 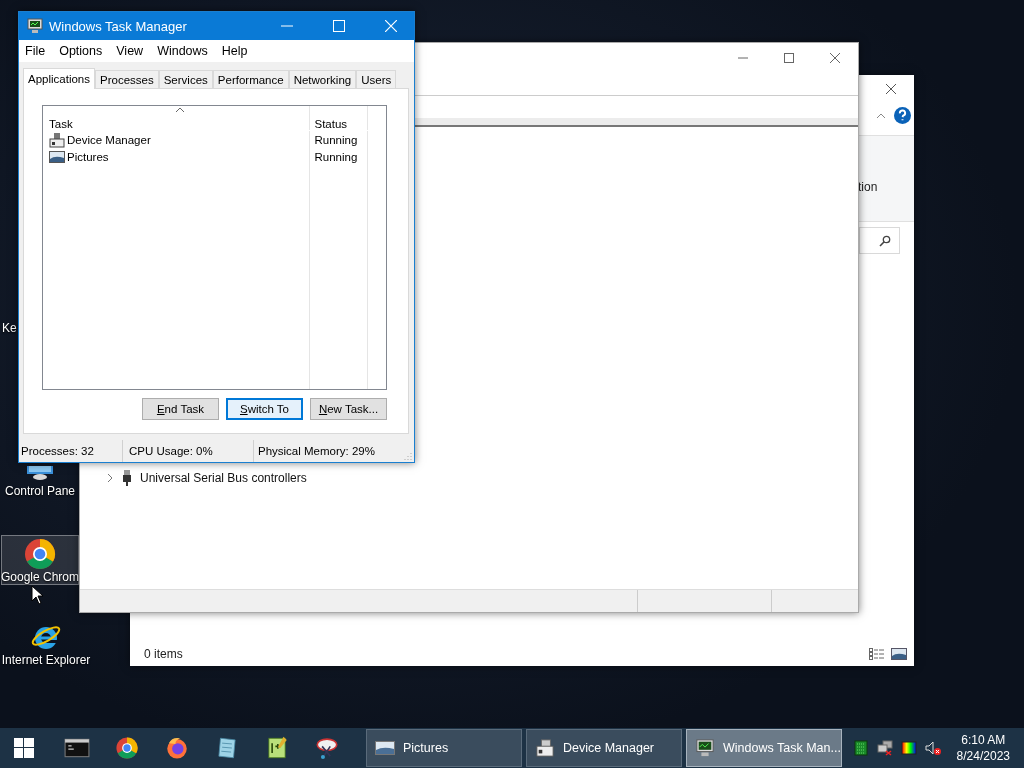 What do you see at coordinates (24, 748) in the screenshot?
I see `start-button-icon` at bounding box center [24, 748].